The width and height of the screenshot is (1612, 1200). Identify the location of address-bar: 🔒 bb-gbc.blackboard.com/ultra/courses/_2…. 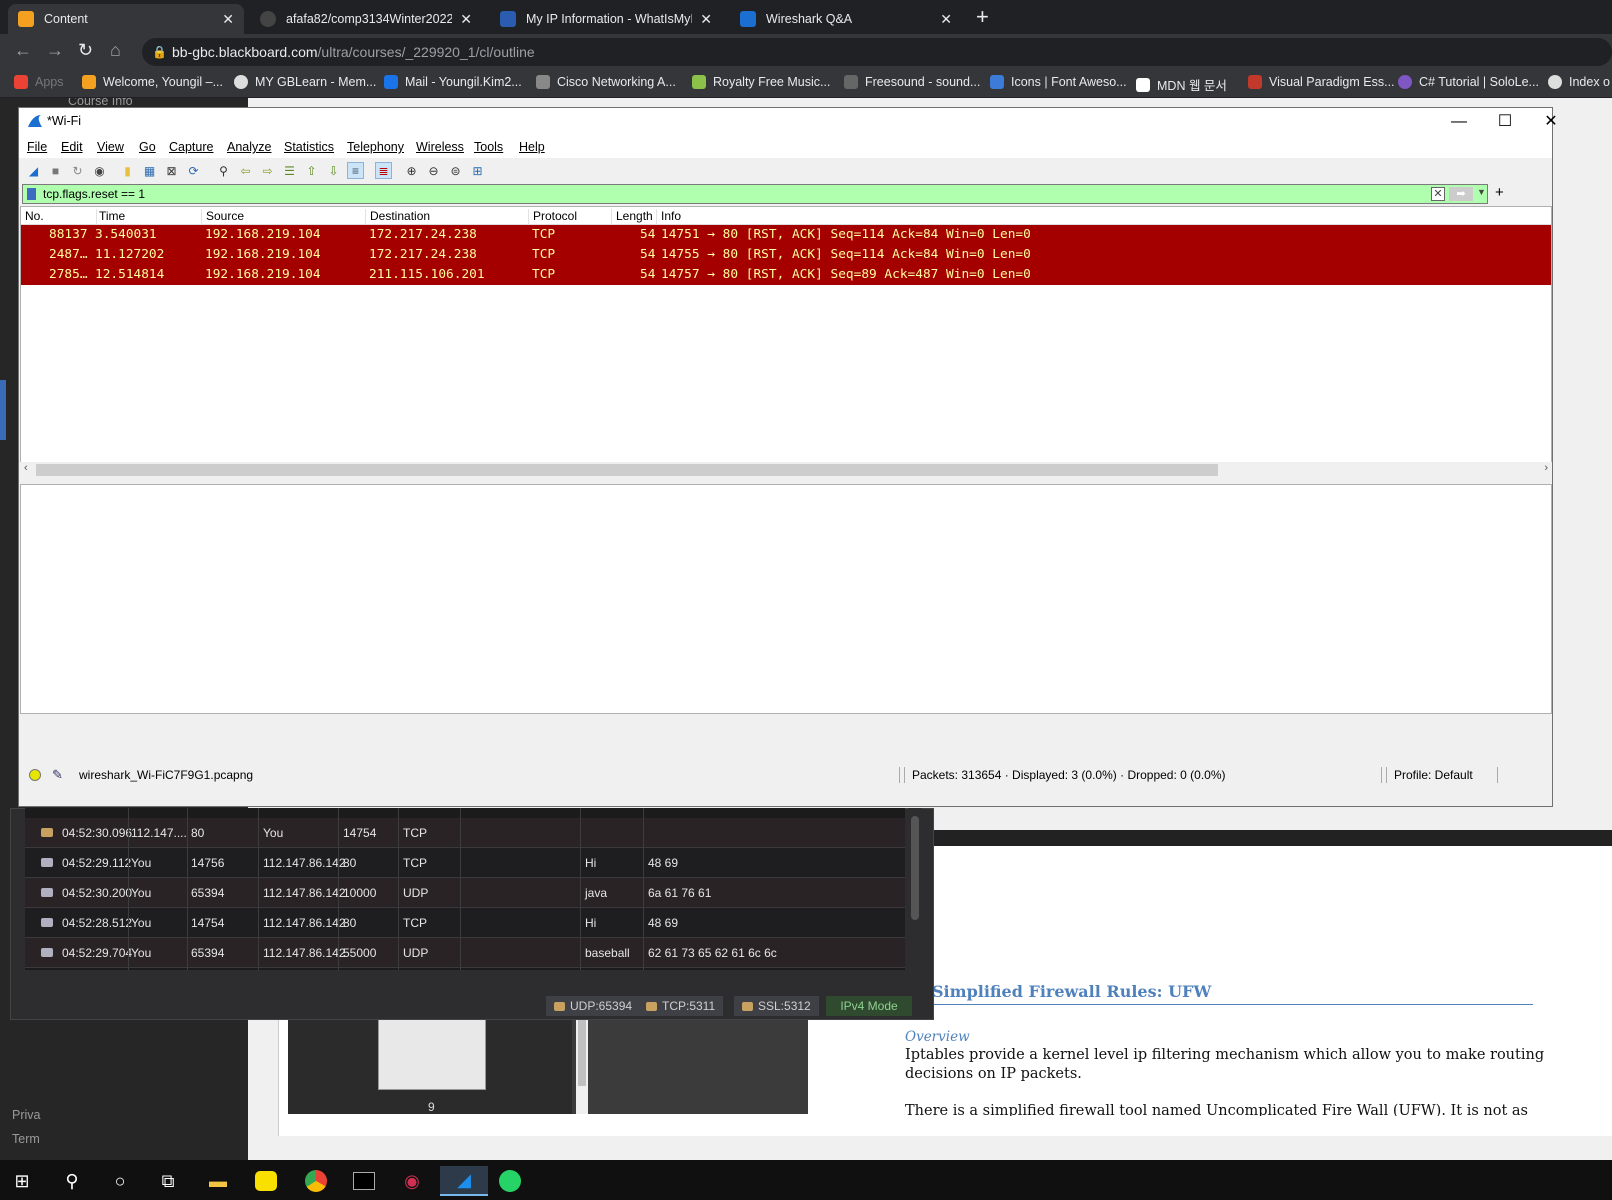
(877, 52).